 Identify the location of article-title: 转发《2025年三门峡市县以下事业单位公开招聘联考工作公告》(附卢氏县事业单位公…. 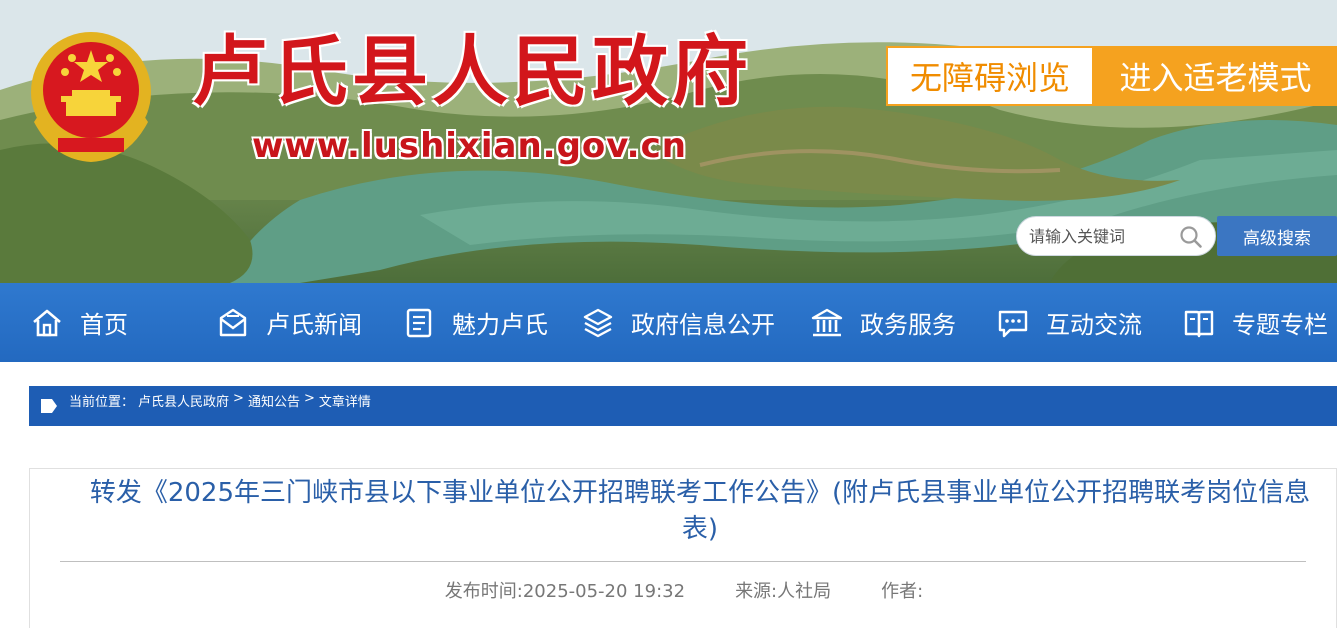
(700, 511).